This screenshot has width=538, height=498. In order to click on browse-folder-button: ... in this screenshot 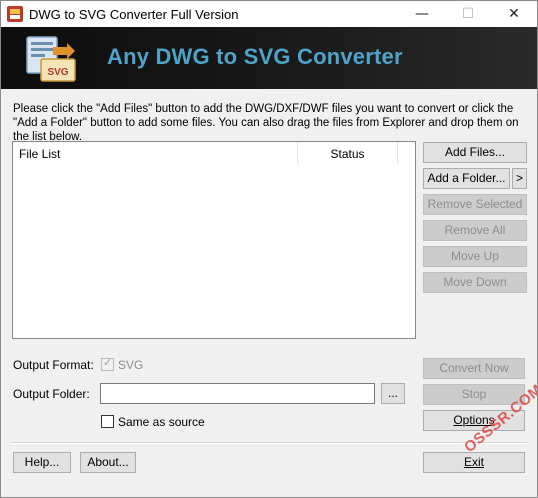, I will do `click(393, 393)`.